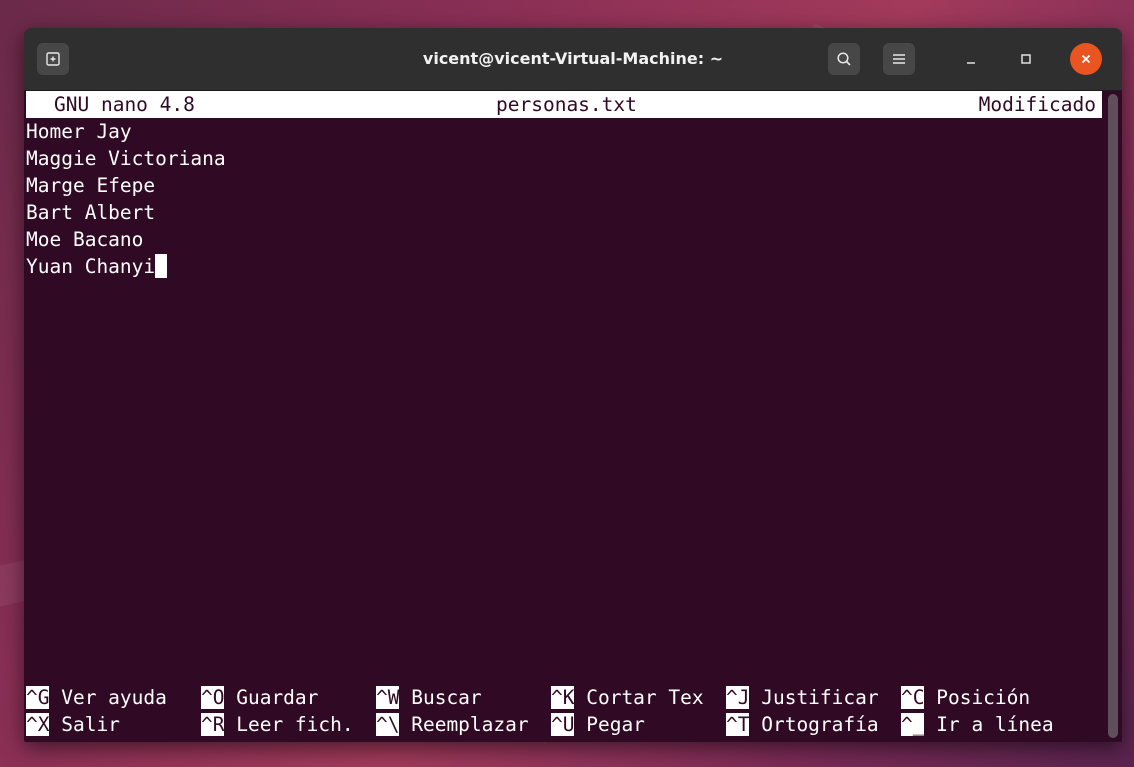 This screenshot has height=767, width=1134. Describe the element at coordinates (464, 724) in the screenshot. I see `shortcut-label: Reemplazar` at that location.